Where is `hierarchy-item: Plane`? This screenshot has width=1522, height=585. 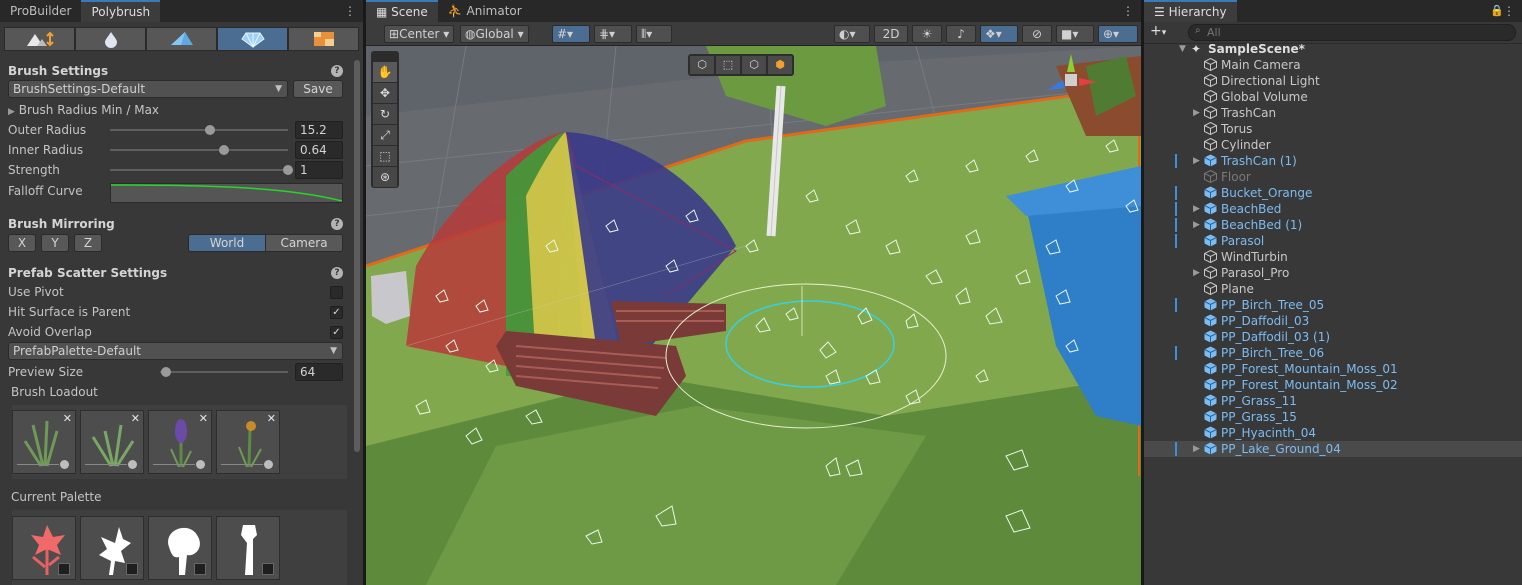 hierarchy-item: Plane is located at coordinates (1333, 289).